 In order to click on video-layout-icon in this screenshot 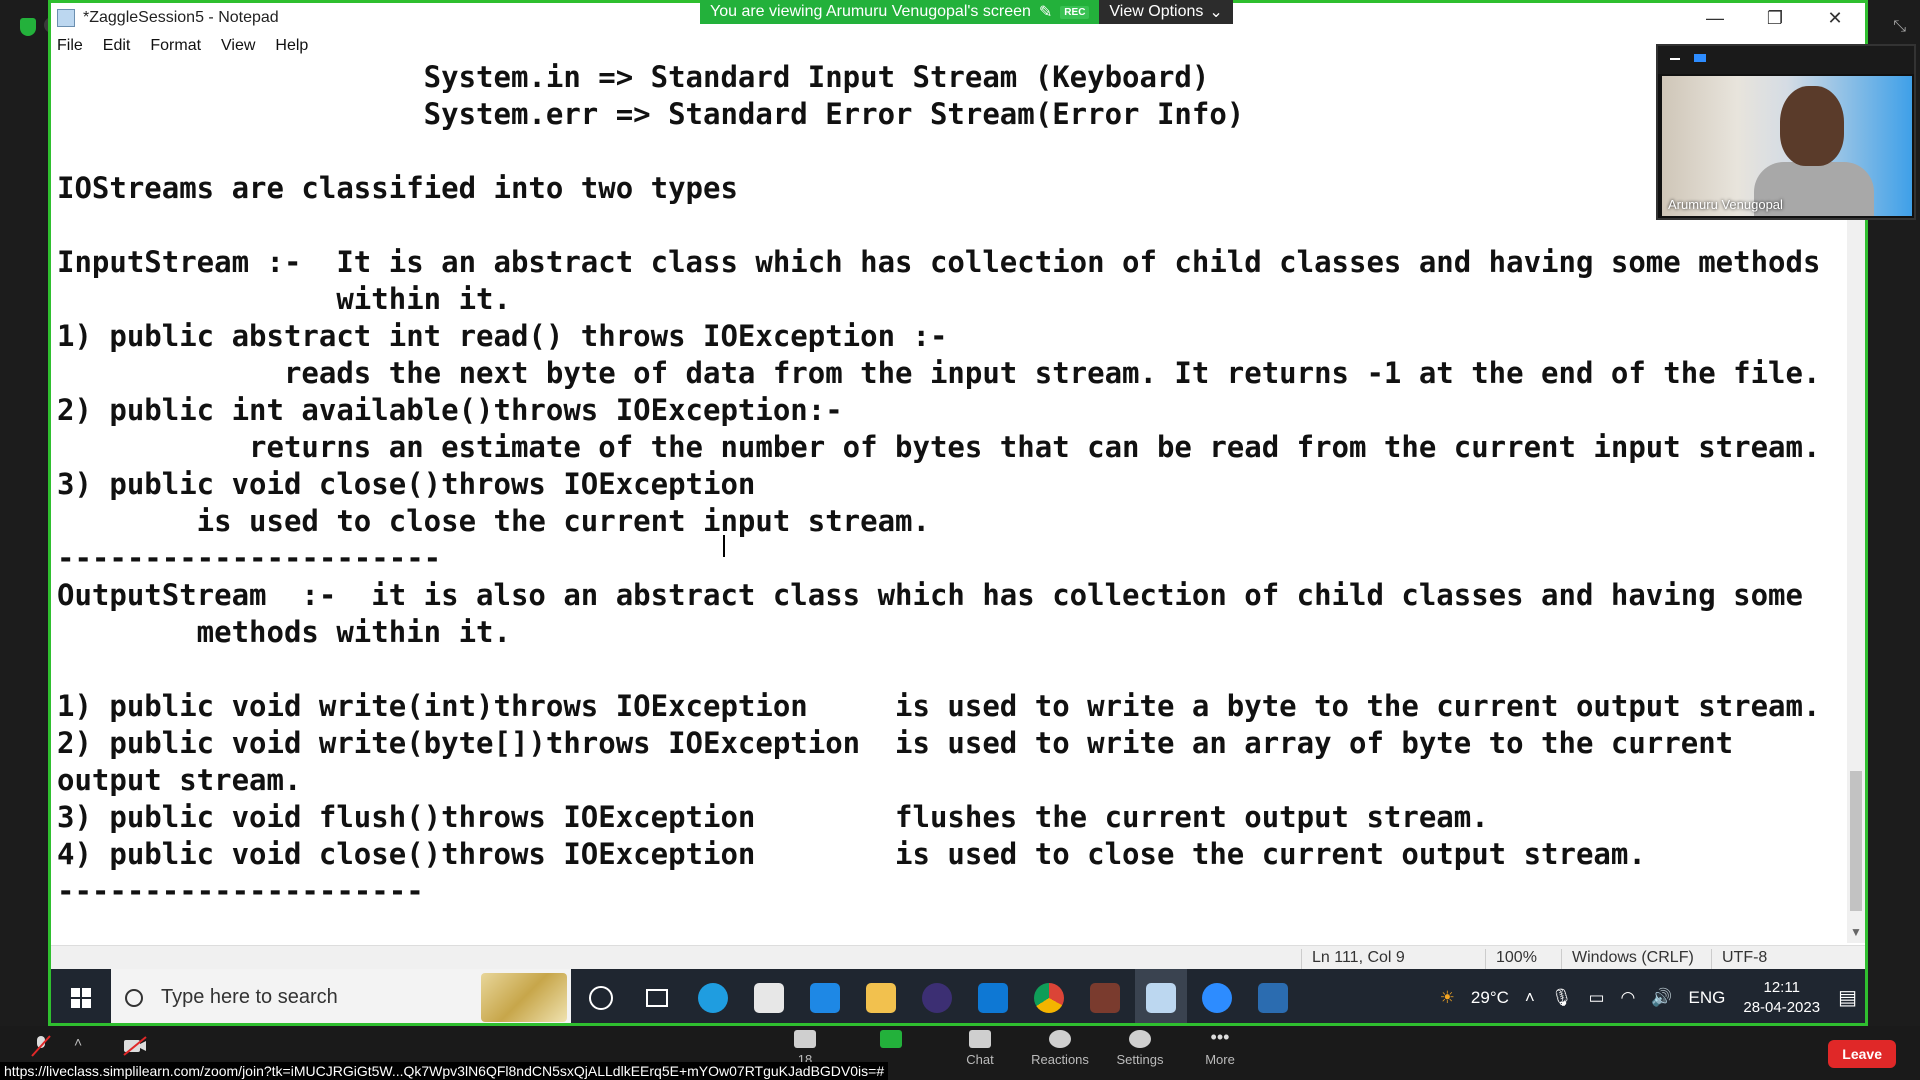, I will do `click(1700, 58)`.